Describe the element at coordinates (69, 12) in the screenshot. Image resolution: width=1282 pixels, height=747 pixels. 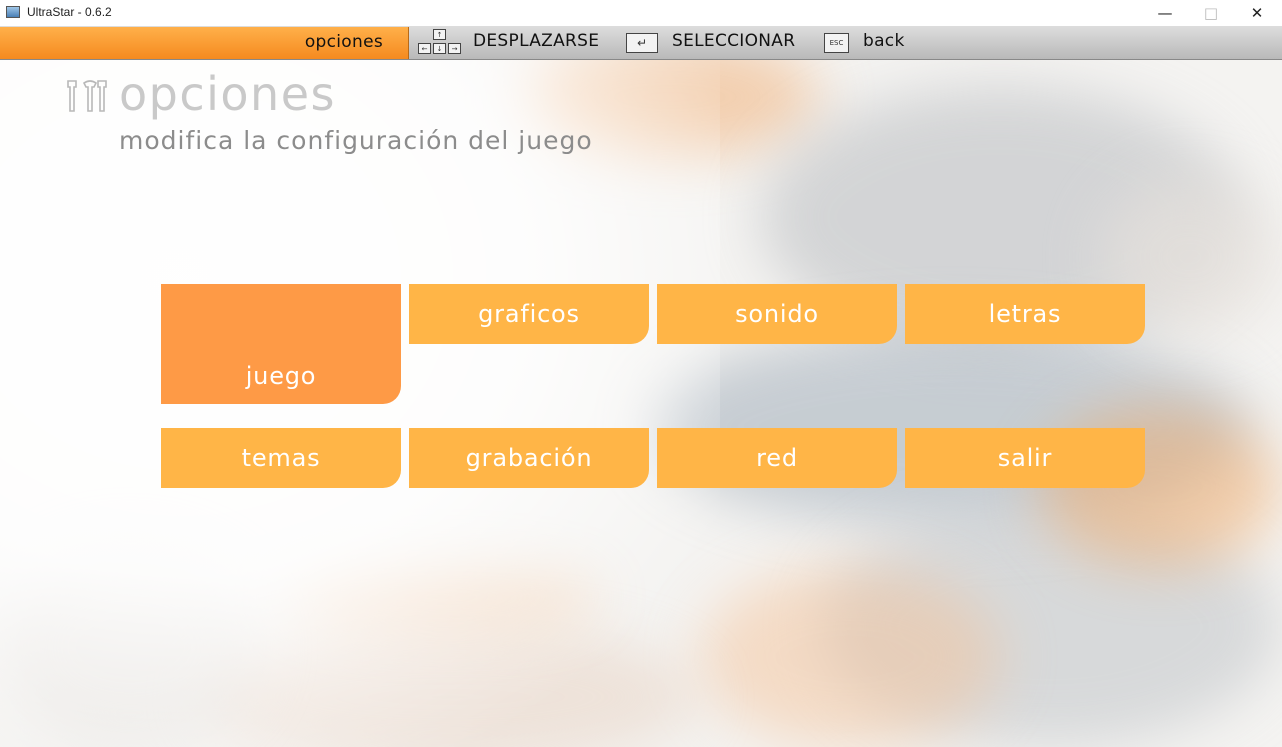
I see `window-title: UltraStar - 0.6.2` at that location.